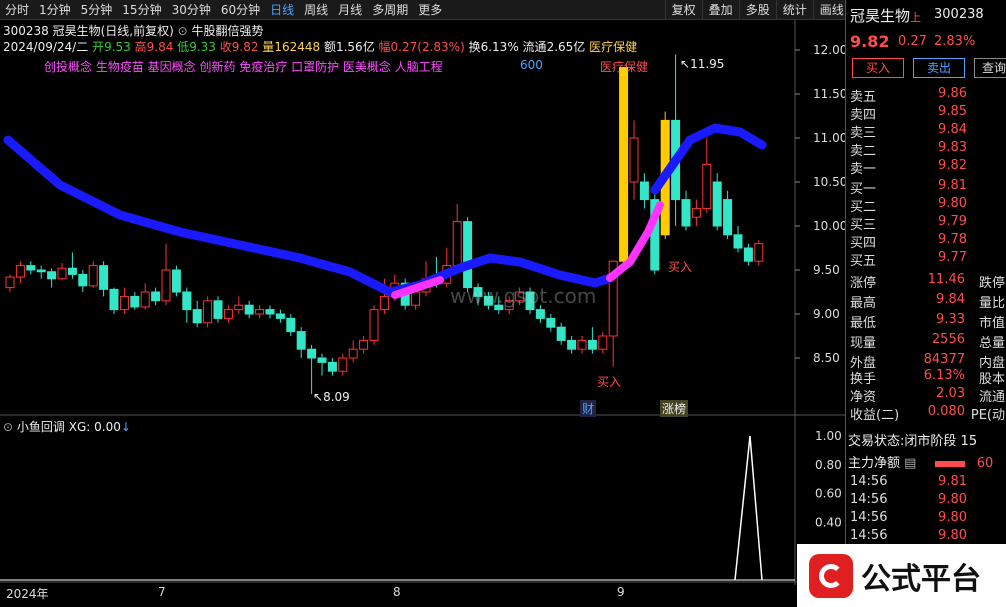 This screenshot has height=607, width=1006. Describe the element at coordinates (609, 382) in the screenshot. I see `buy-signal-2: 买入` at that location.